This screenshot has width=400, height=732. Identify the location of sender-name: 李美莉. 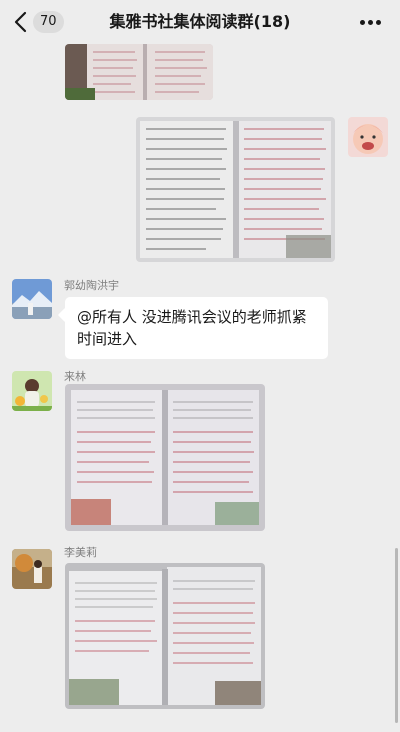
(80, 552).